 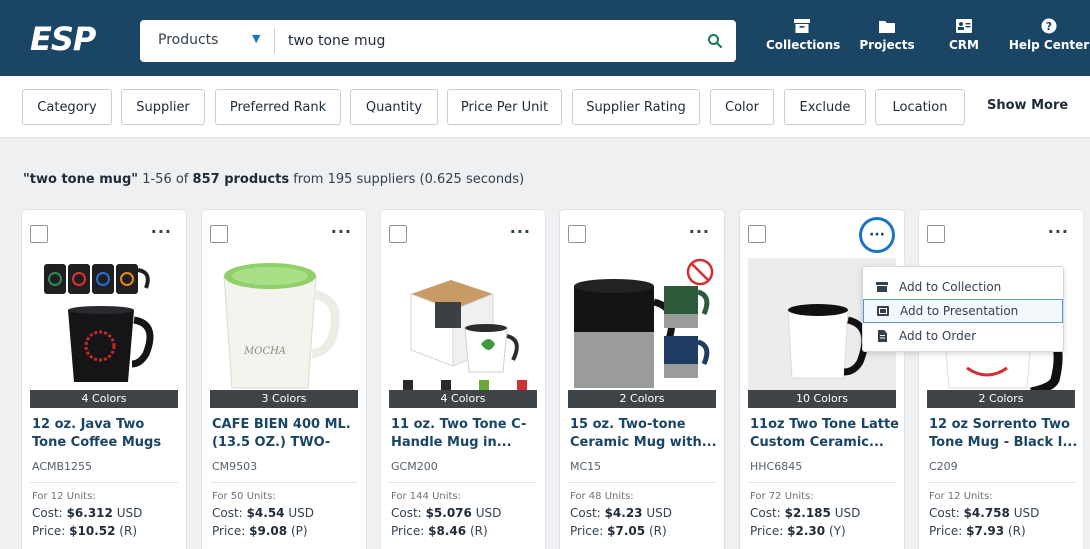 I want to click on filter-exclude: Exclude, so click(x=825, y=107).